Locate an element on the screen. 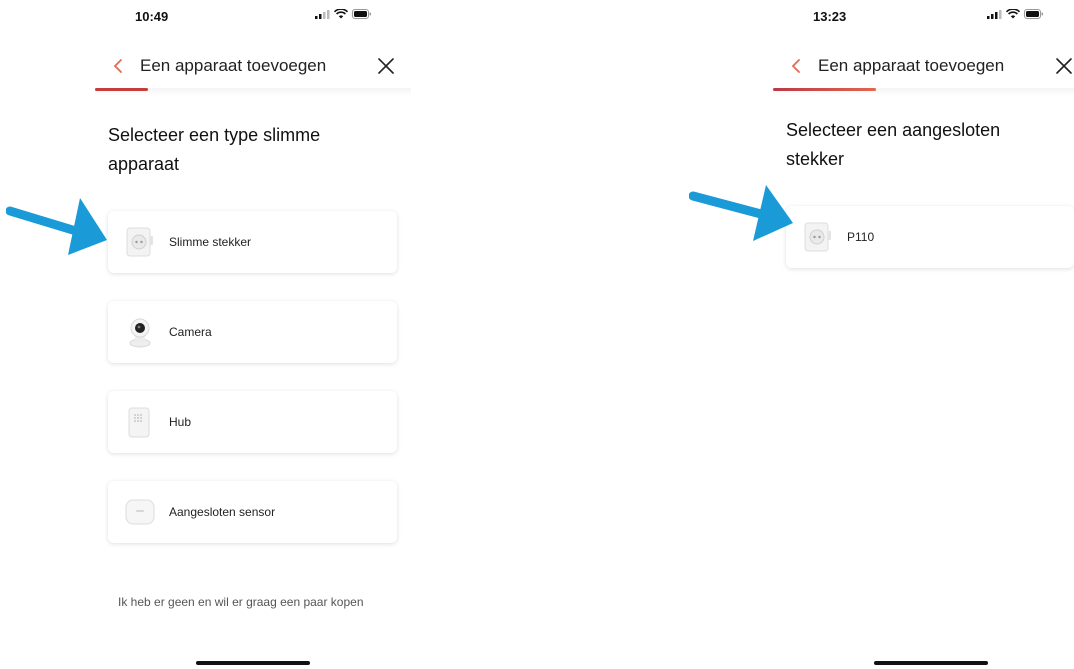 The image size is (1074, 669). card-label: Aangesloten sensor is located at coordinates (222, 512).